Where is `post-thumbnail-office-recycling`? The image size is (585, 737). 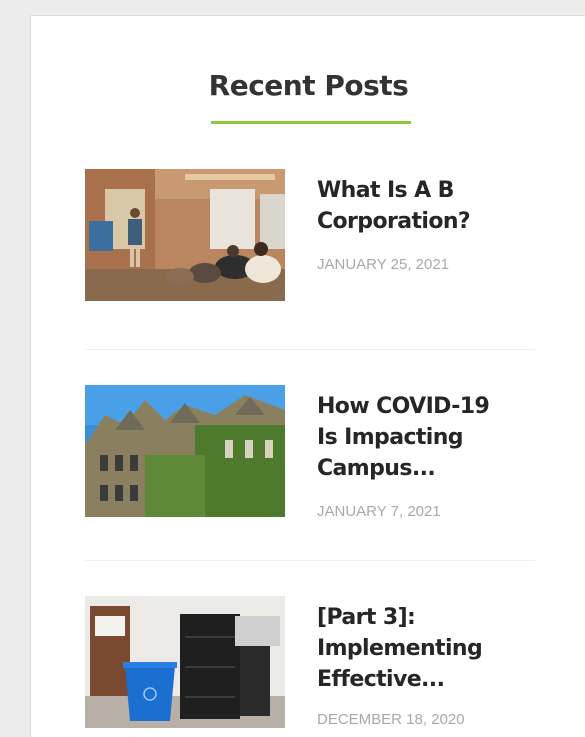 post-thumbnail-office-recycling is located at coordinates (185, 662).